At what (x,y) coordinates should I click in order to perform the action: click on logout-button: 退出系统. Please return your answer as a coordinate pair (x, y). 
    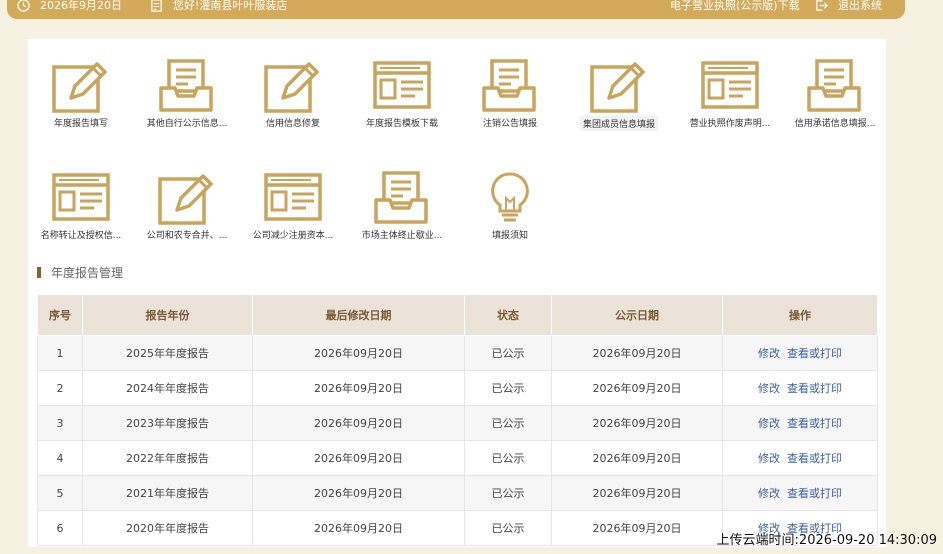
    Looking at the image, I should click on (848, 6).